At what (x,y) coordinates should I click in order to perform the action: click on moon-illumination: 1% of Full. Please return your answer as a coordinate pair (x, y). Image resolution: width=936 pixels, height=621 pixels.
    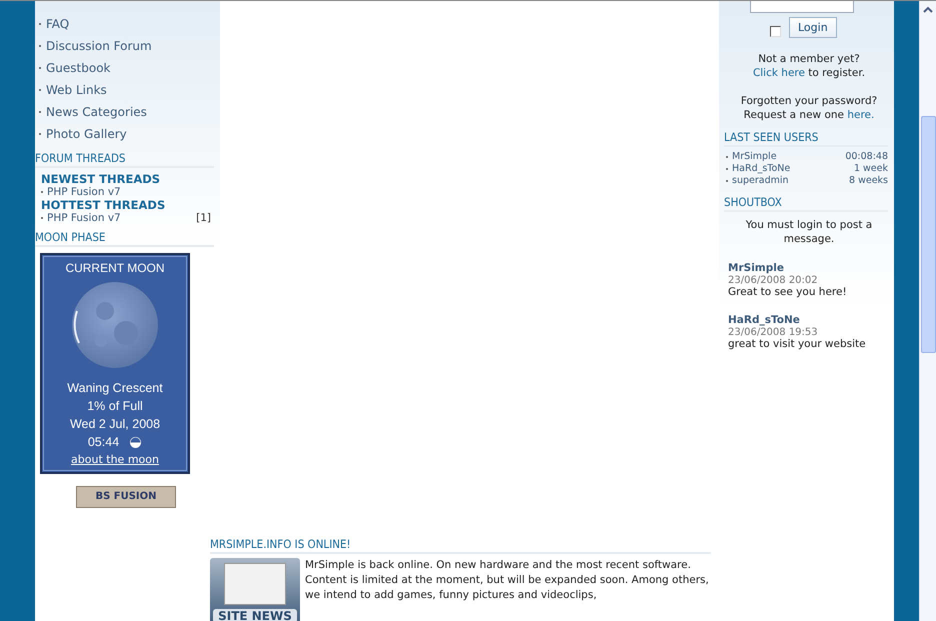
    Looking at the image, I should click on (115, 406).